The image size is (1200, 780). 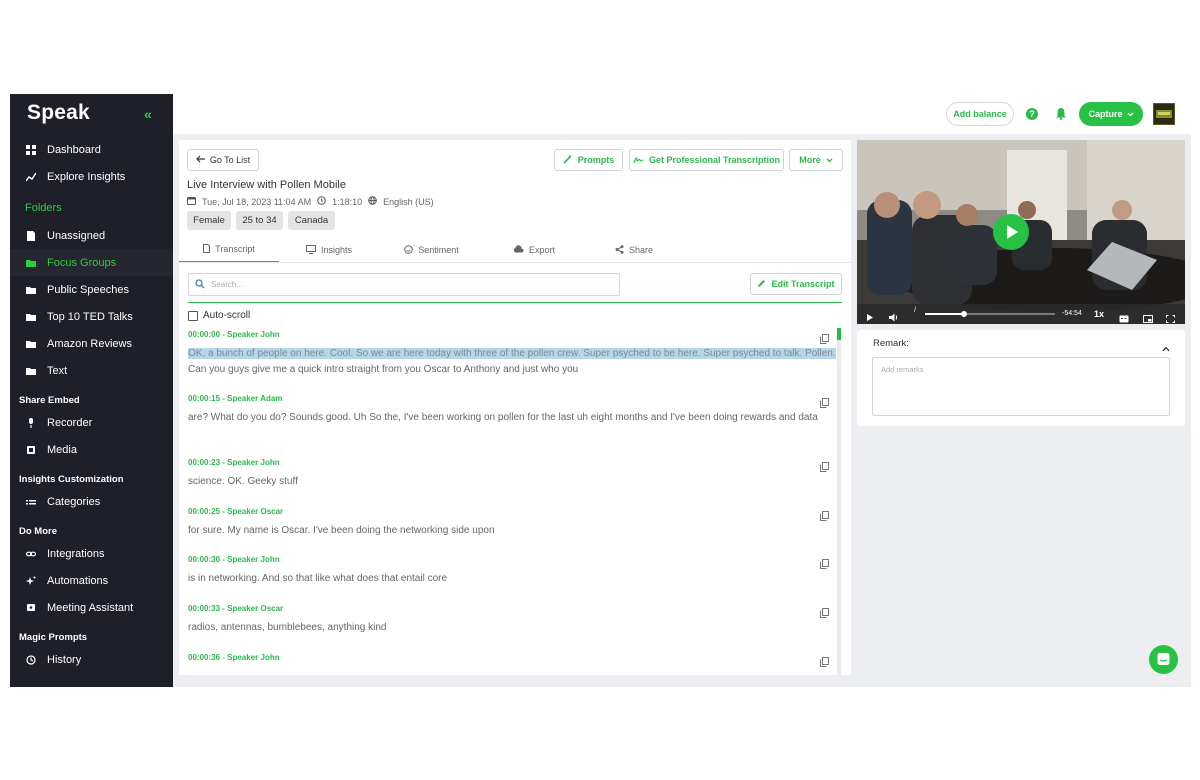 I want to click on play-control-icon, so click(x=870, y=316).